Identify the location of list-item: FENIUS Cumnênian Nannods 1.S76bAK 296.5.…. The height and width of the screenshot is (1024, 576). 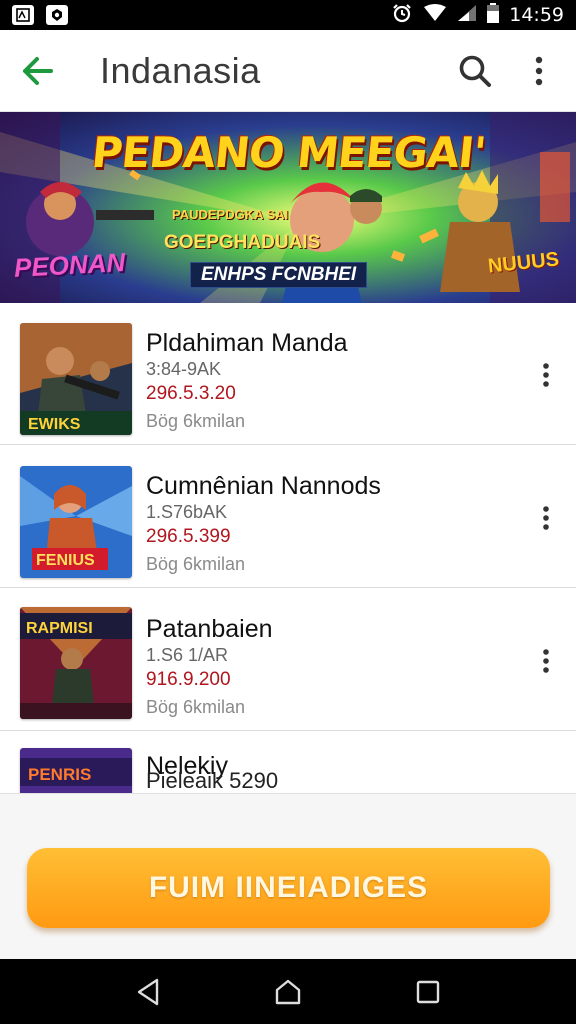
(288, 517).